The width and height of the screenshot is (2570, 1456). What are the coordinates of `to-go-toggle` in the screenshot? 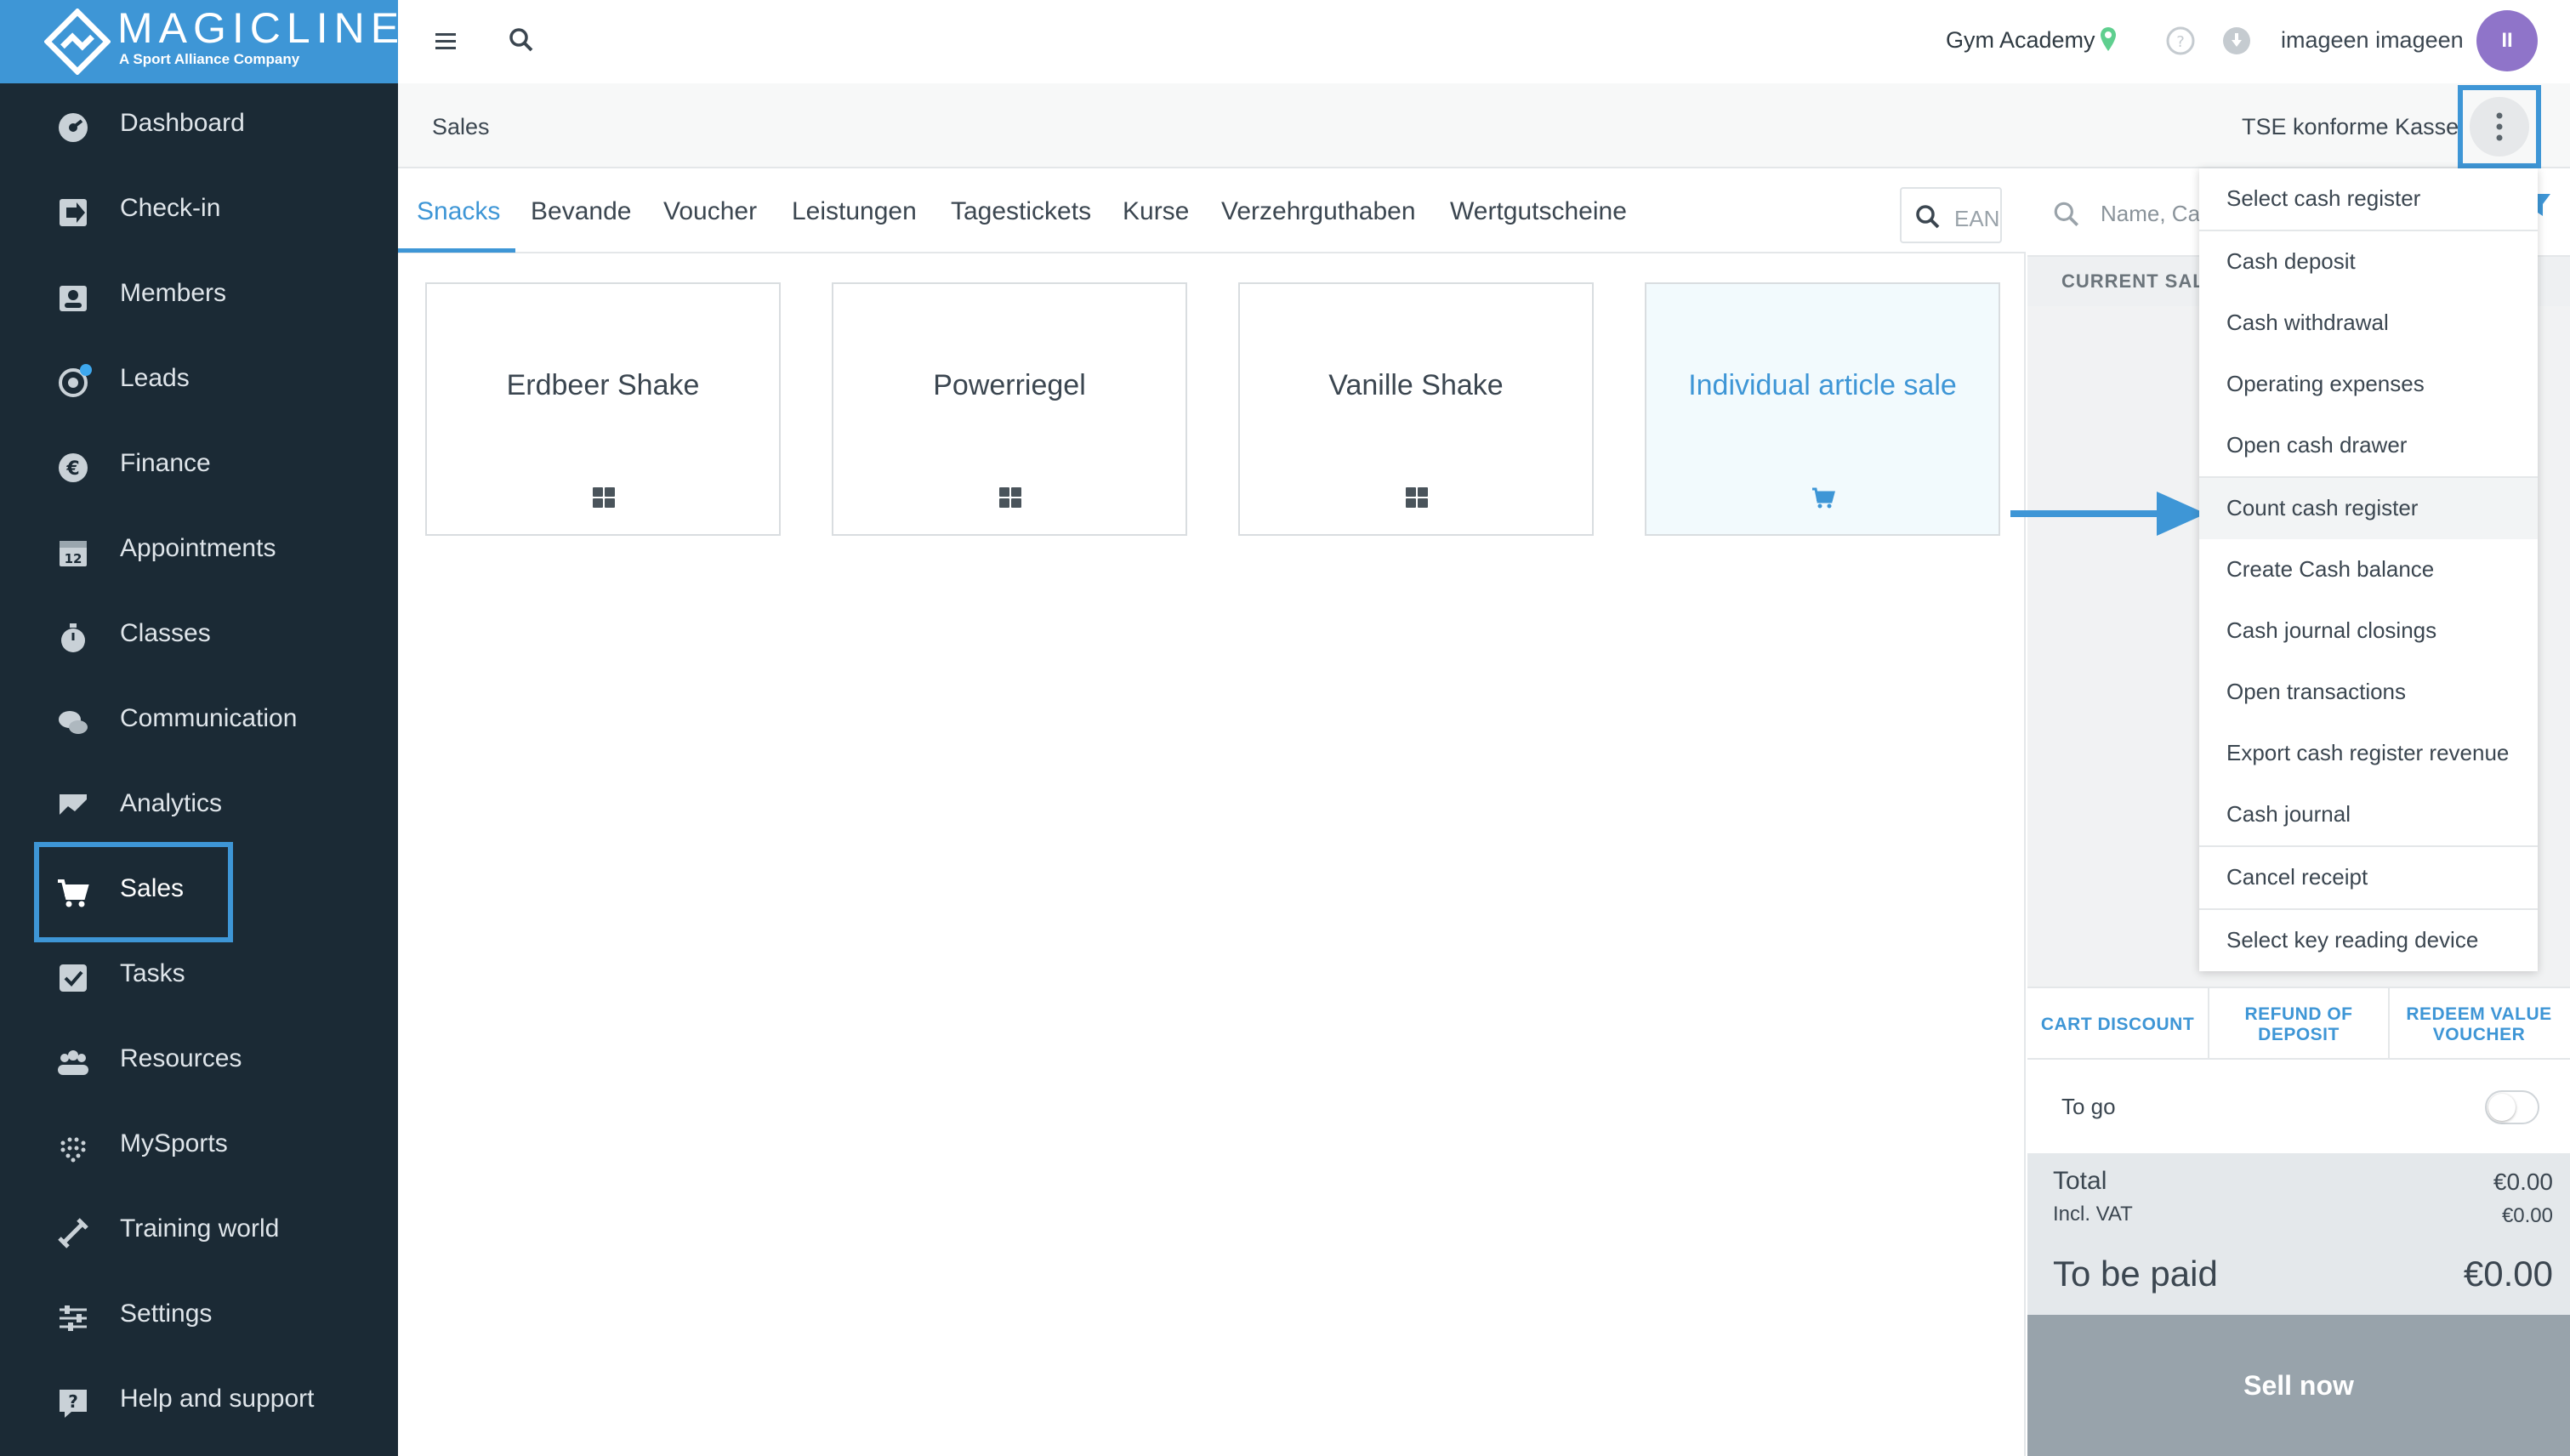 It's located at (2512, 1107).